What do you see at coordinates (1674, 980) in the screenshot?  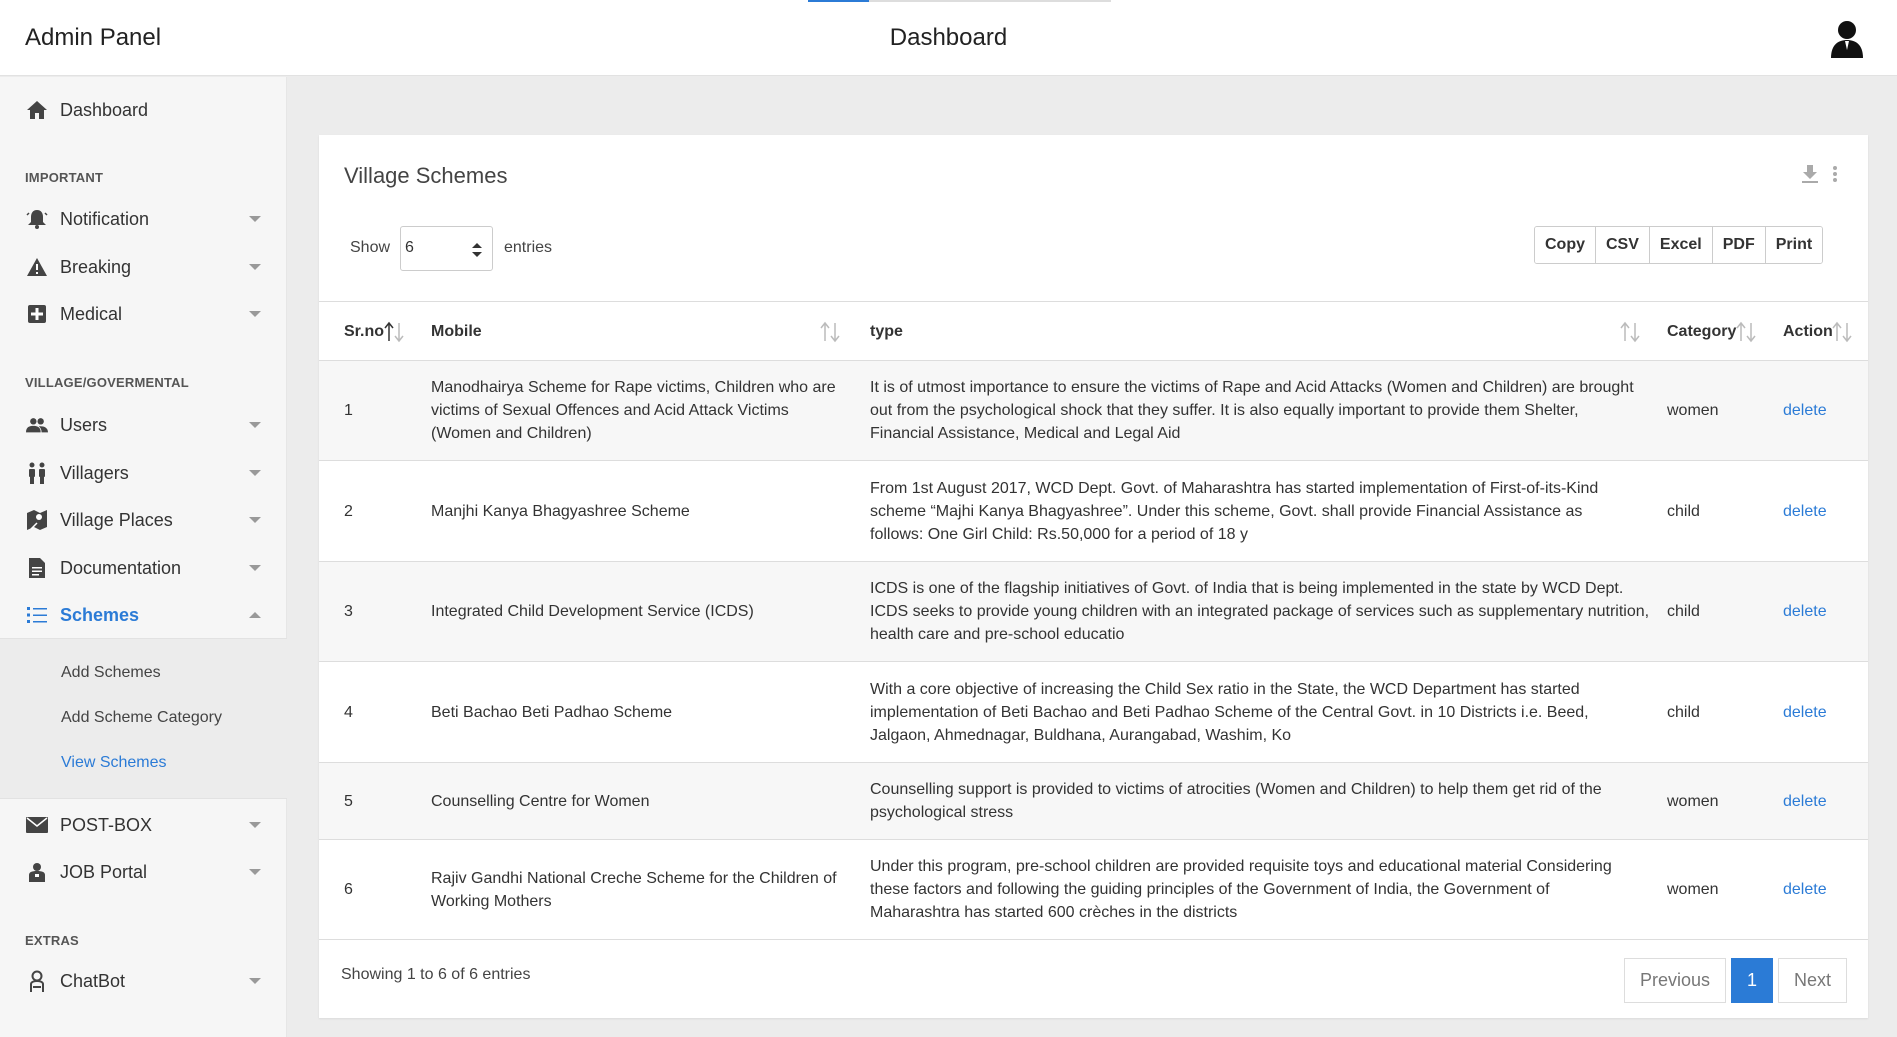 I see `previous-button: Previous` at bounding box center [1674, 980].